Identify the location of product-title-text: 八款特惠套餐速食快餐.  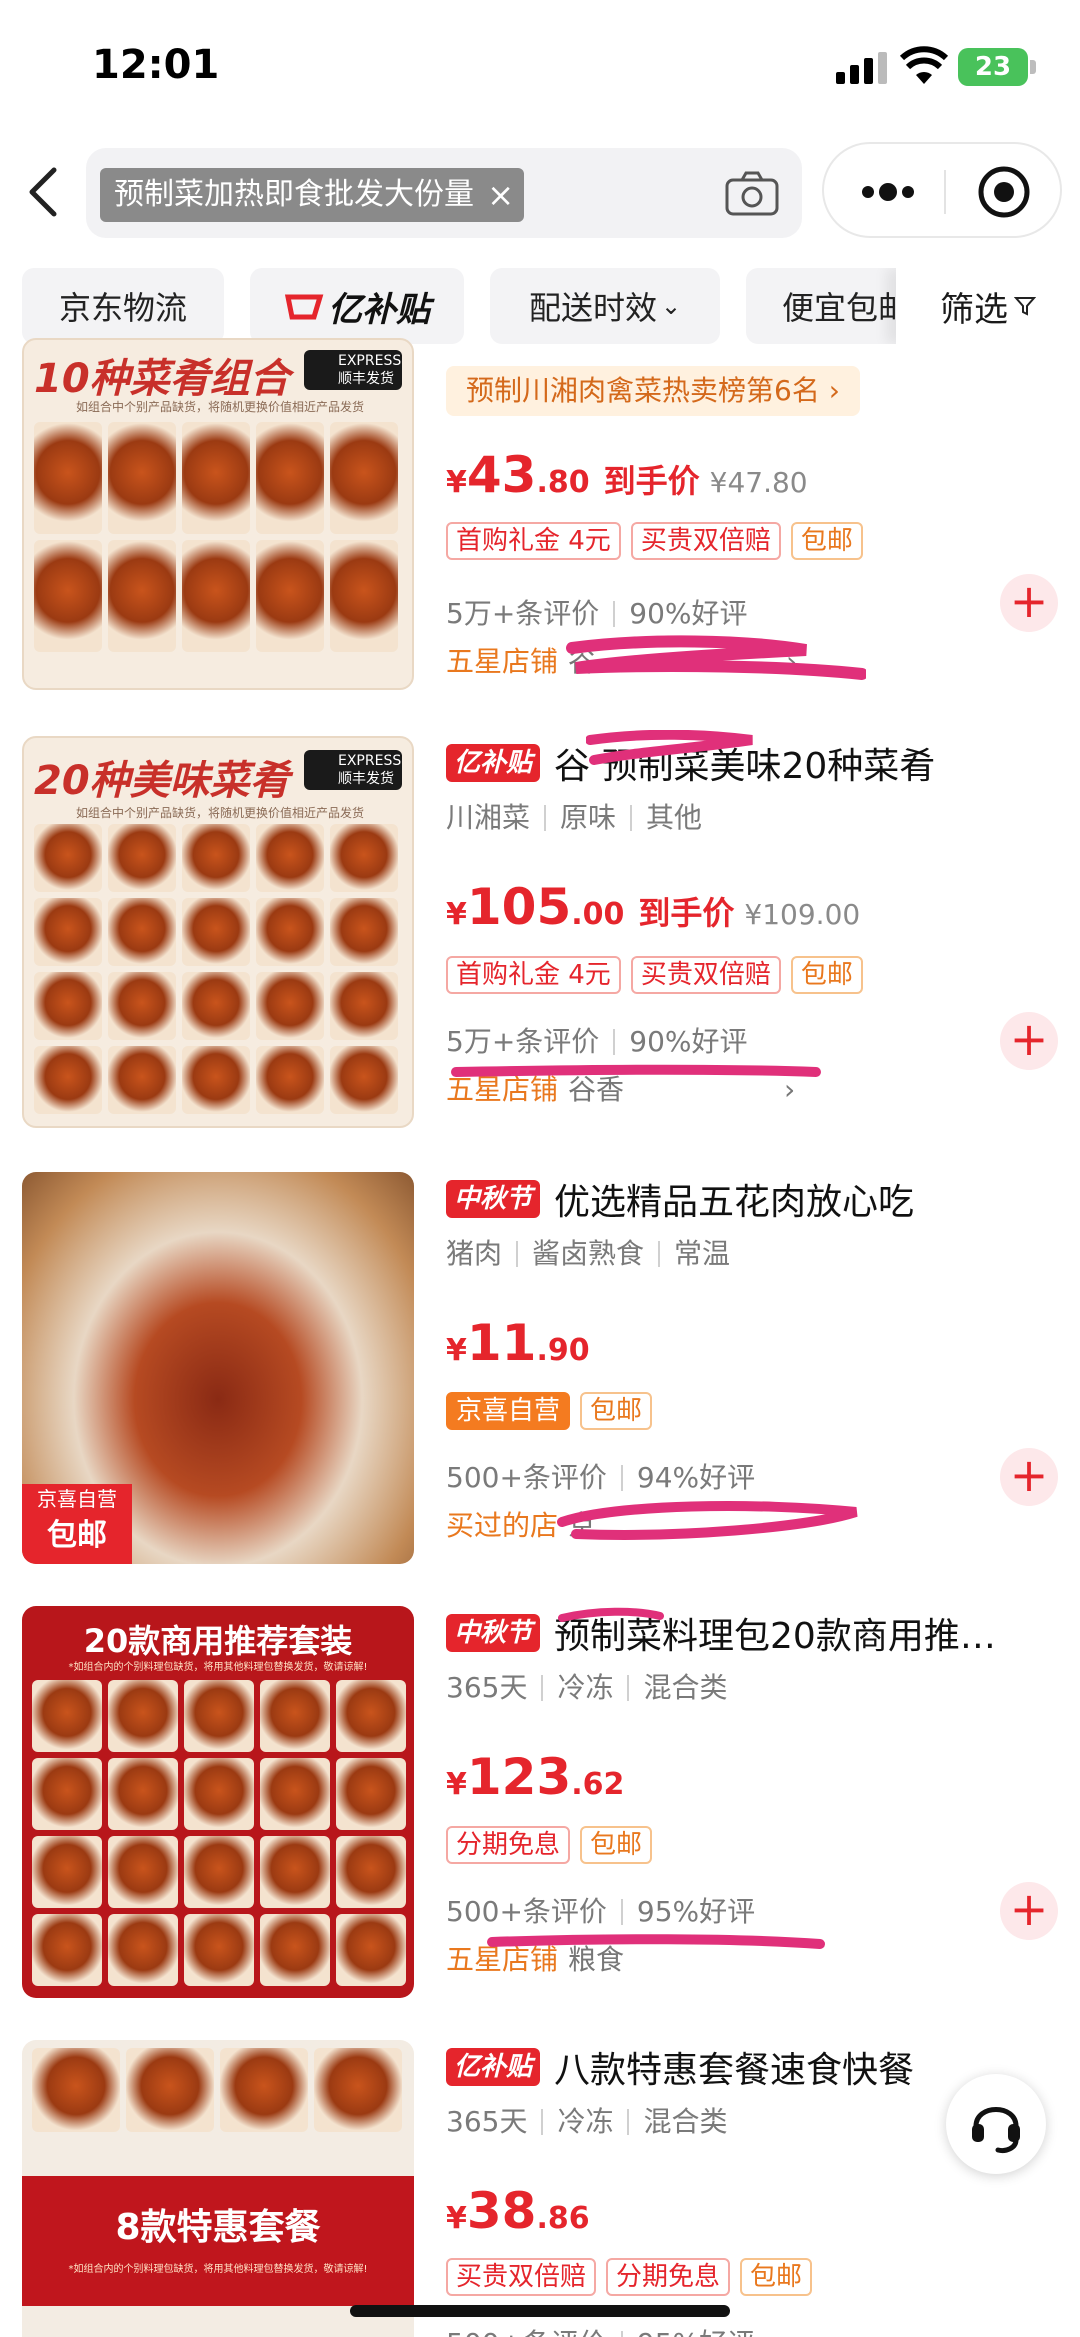
(734, 2070).